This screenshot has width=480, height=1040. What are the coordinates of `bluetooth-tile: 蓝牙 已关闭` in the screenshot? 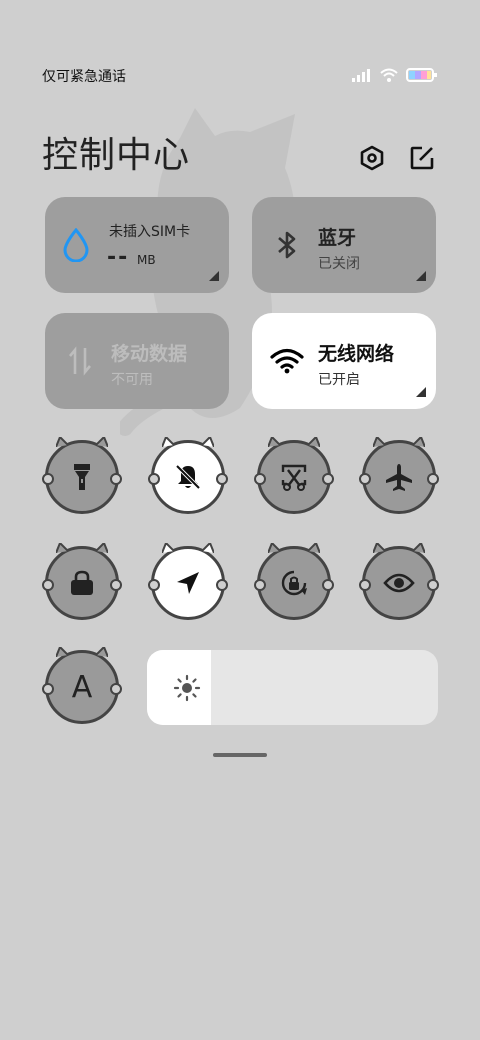 It's located at (344, 245).